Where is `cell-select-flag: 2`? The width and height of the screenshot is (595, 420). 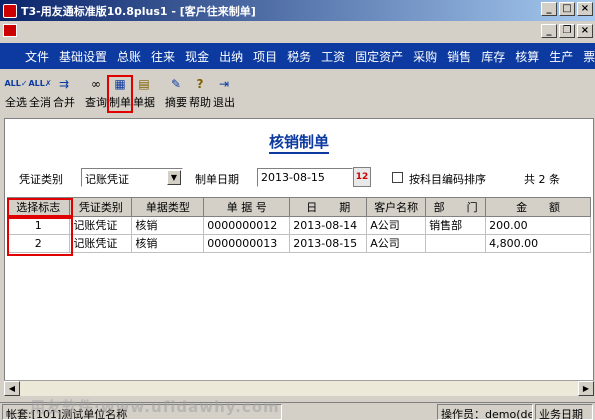 cell-select-flag: 2 is located at coordinates (39, 243).